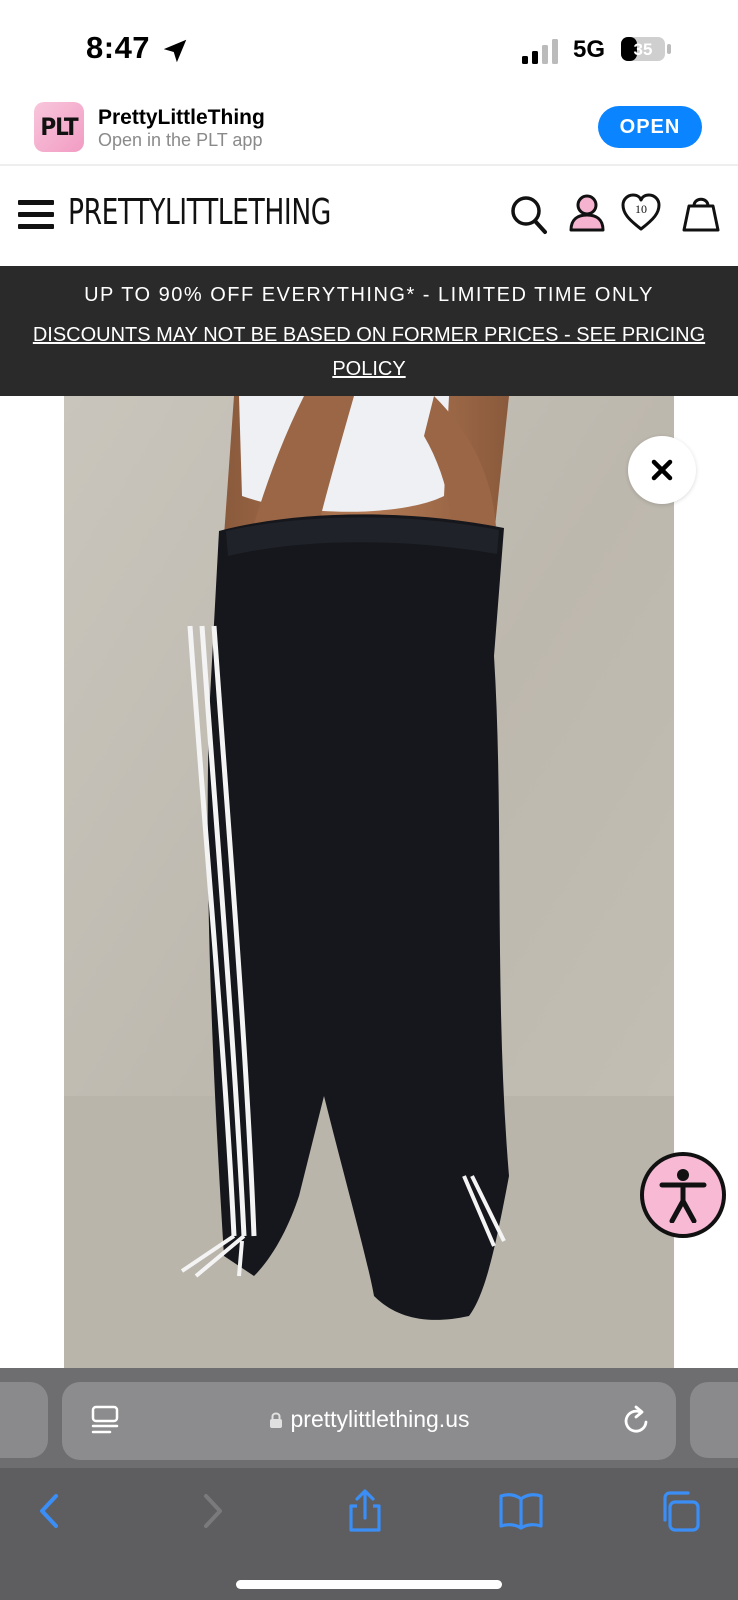 The height and width of the screenshot is (1600, 738). What do you see at coordinates (36, 215) in the screenshot?
I see `menu-icon` at bounding box center [36, 215].